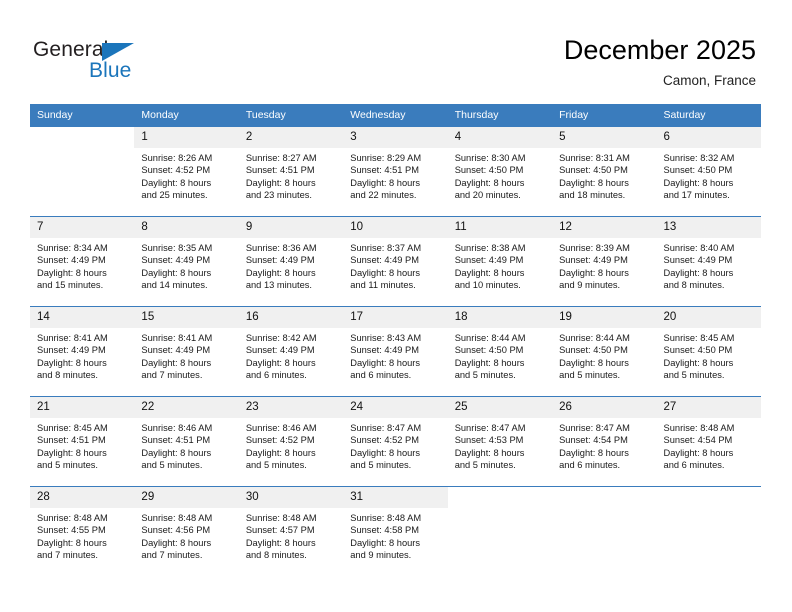 This screenshot has height=612, width=792. I want to click on day-number: 12, so click(604, 227).